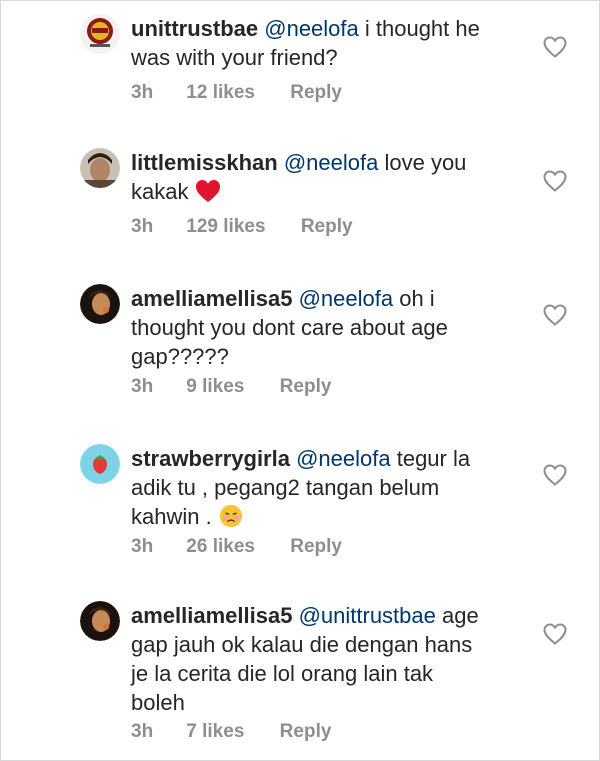  What do you see at coordinates (180, 356) in the screenshot?
I see `comment-text-line: gap?????` at bounding box center [180, 356].